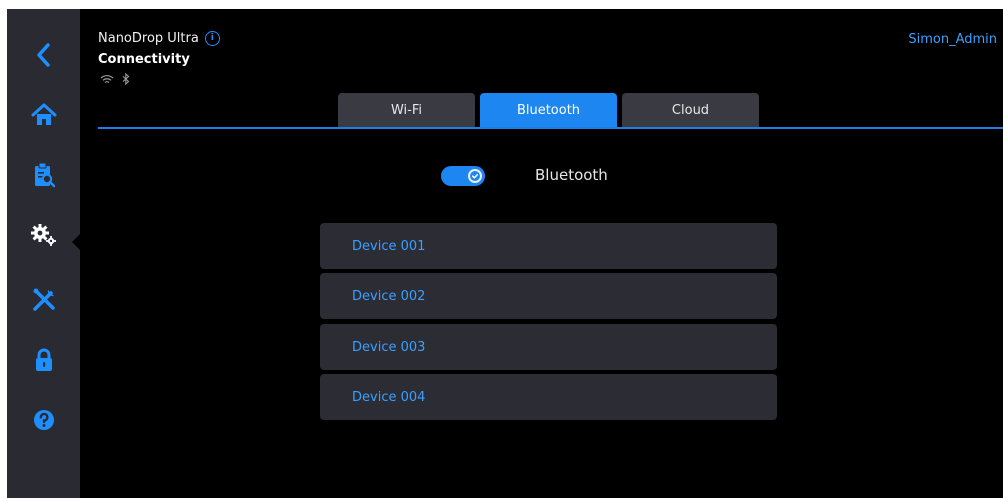  I want to click on settings-gears-icon, so click(43, 235).